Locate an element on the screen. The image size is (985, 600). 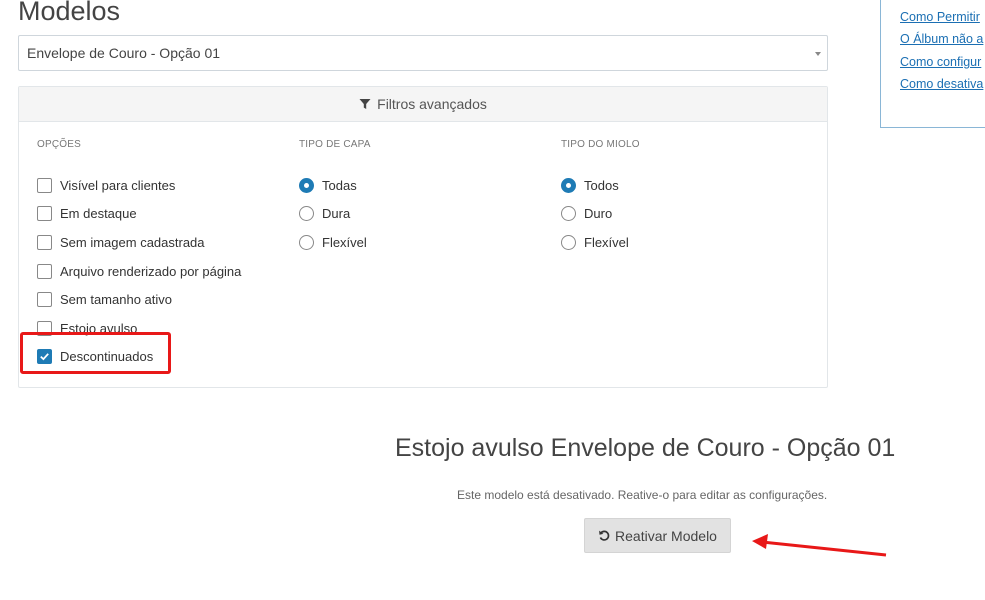
cover-type-column-label: TIPO DE CAPA is located at coordinates (335, 144).